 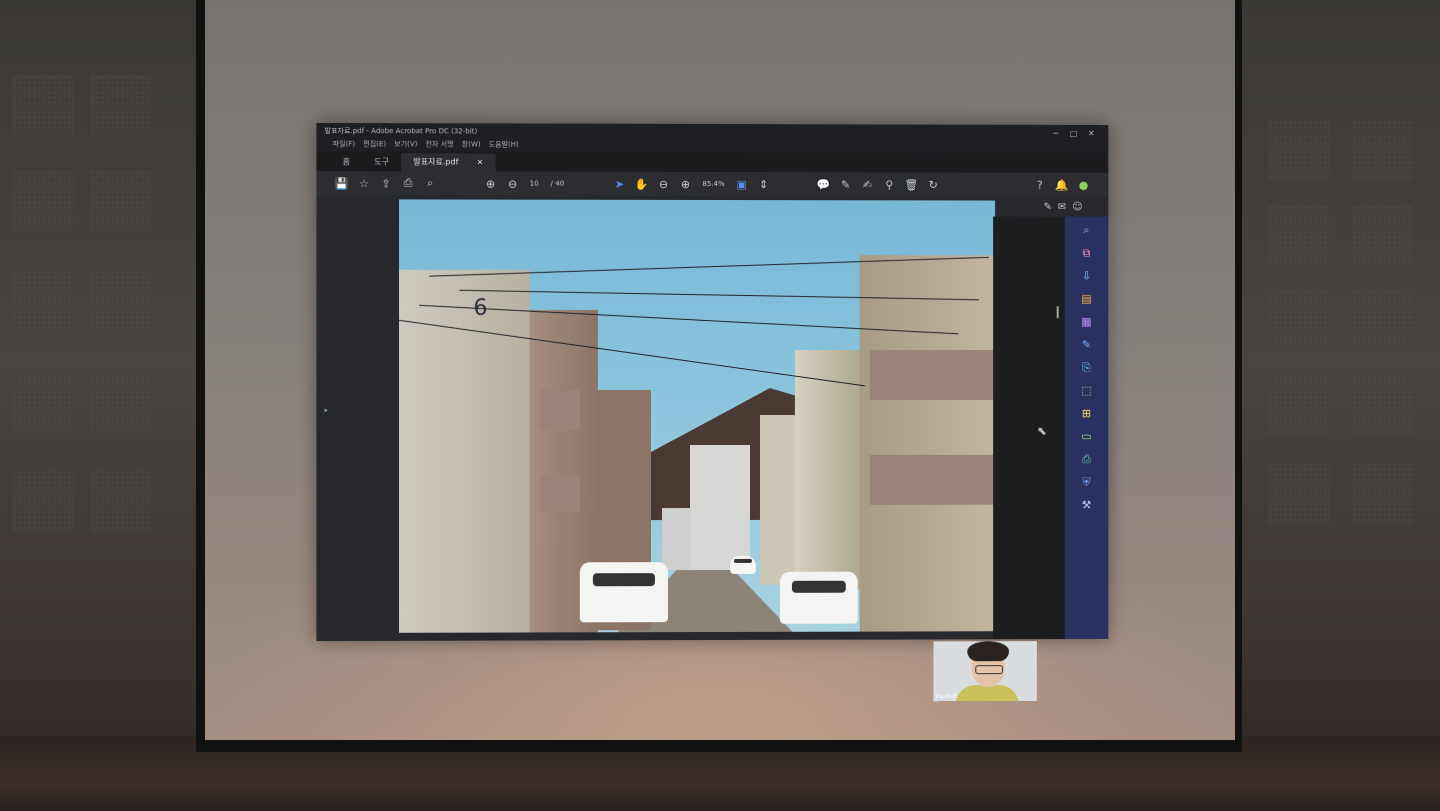 I want to click on tab-document: 발표자료.pdf ×, so click(x=448, y=162).